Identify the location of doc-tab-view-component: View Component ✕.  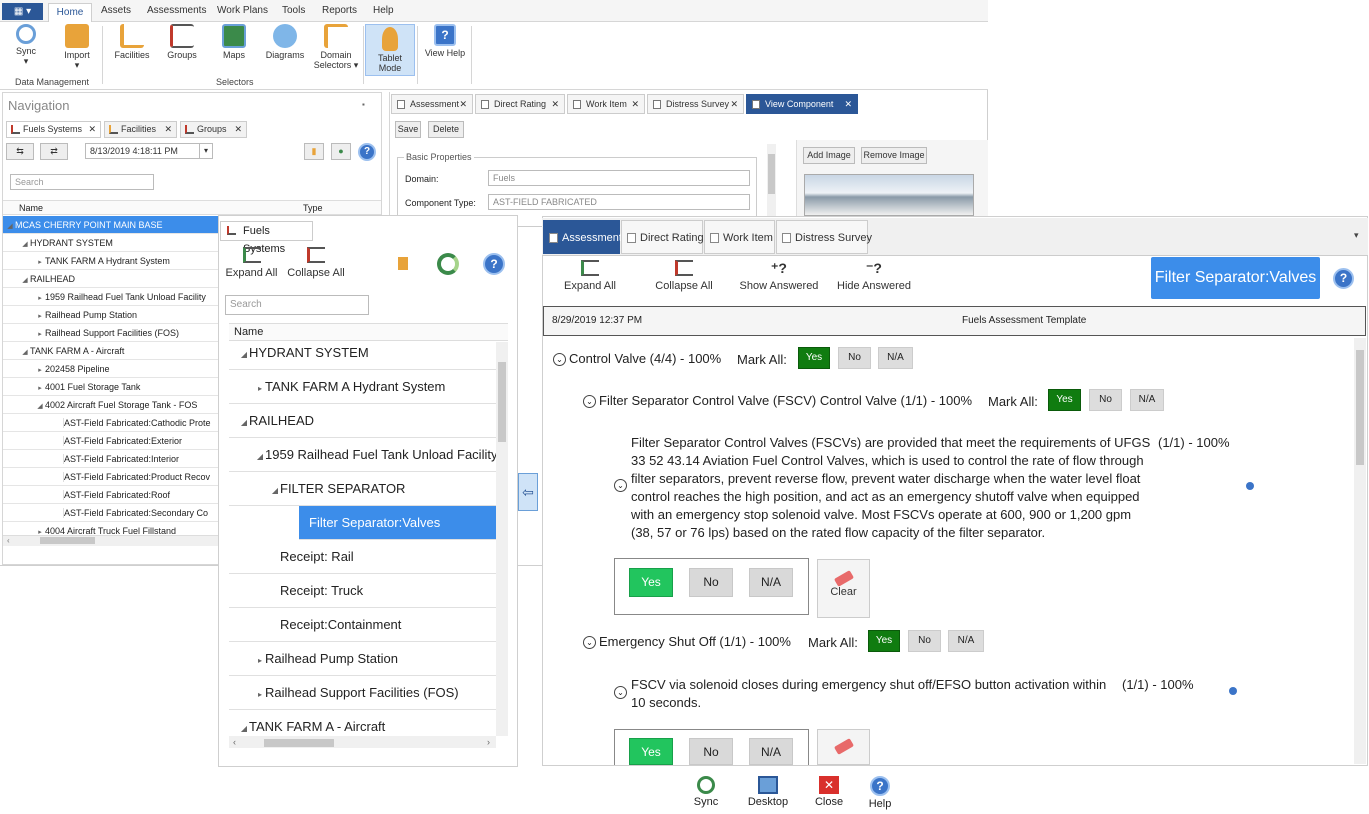
(802, 104).